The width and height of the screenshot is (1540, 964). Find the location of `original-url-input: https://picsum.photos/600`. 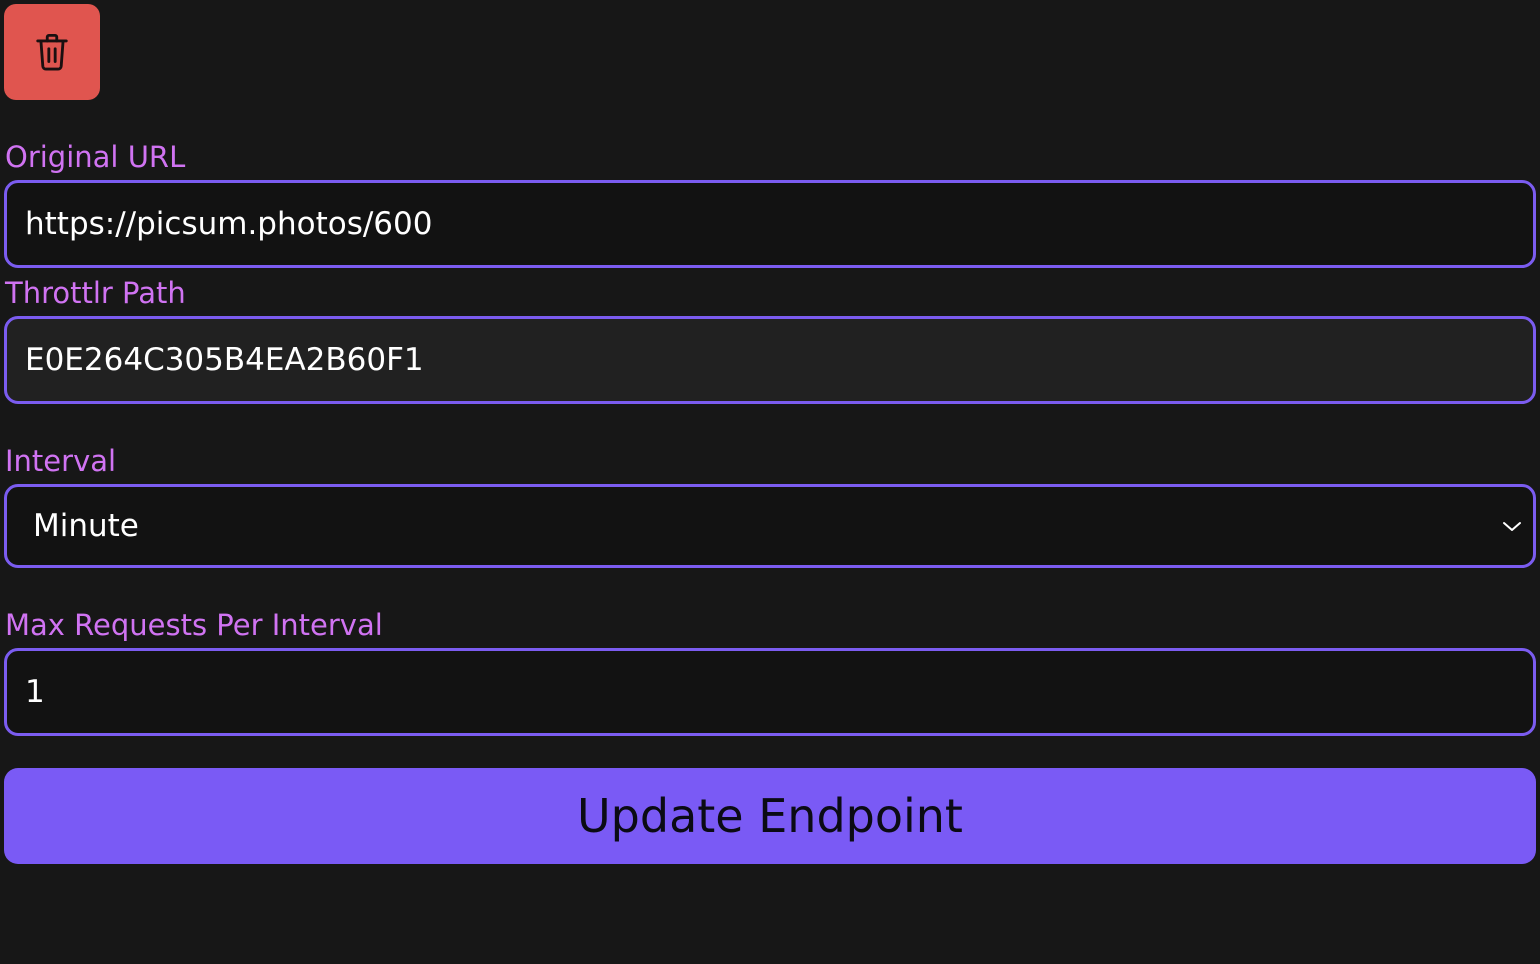

original-url-input: https://picsum.photos/600 is located at coordinates (770, 224).